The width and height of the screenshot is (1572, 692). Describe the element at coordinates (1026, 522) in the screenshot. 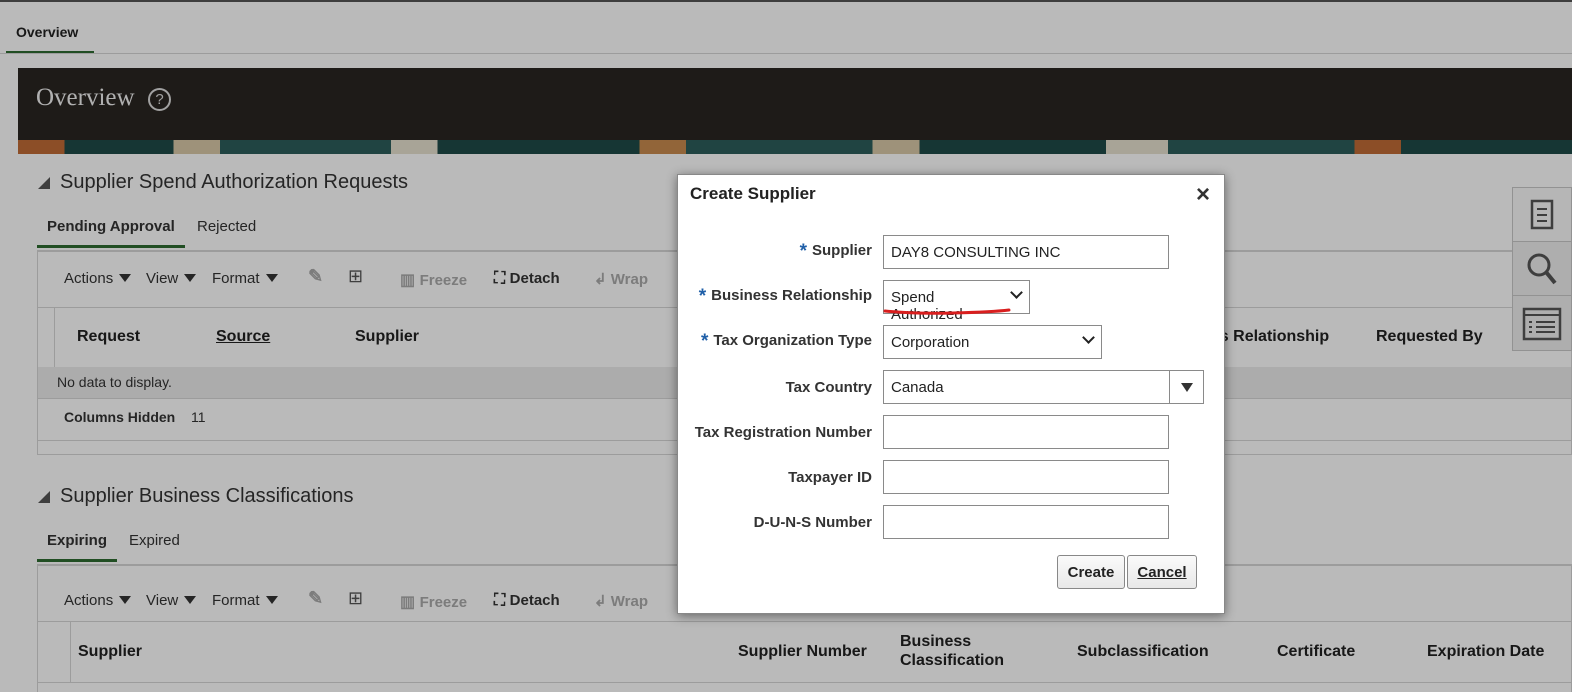

I see `duns-number-input` at that location.